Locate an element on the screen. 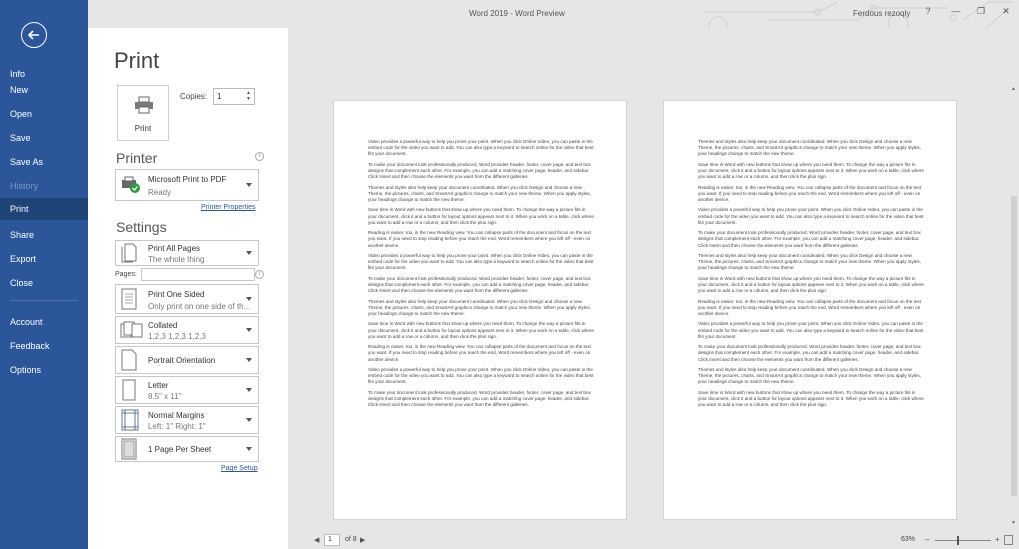  nav-divider is located at coordinates (44, 300).